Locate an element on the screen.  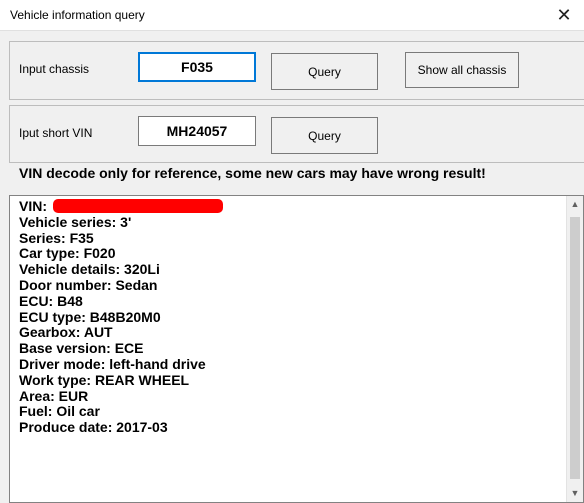
result-line: Vehicle series: 3' is located at coordinates (75, 221).